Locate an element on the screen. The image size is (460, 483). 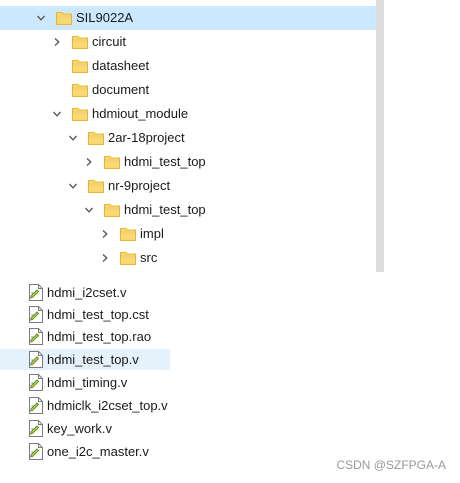
tree-row-4: hdmiout_module is located at coordinates (185, 114).